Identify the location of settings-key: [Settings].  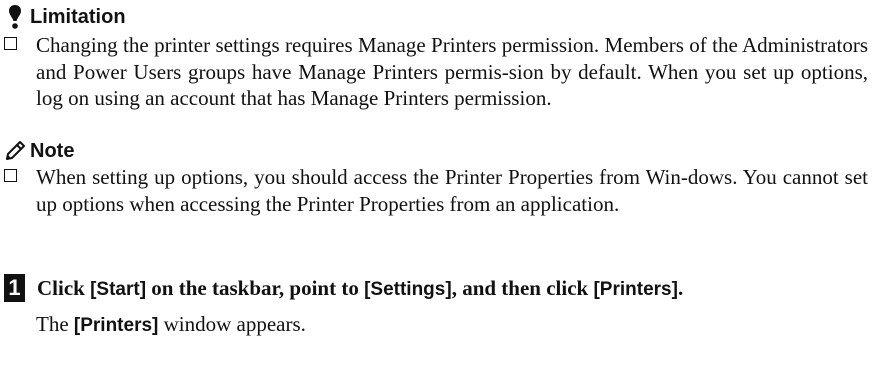
(408, 289).